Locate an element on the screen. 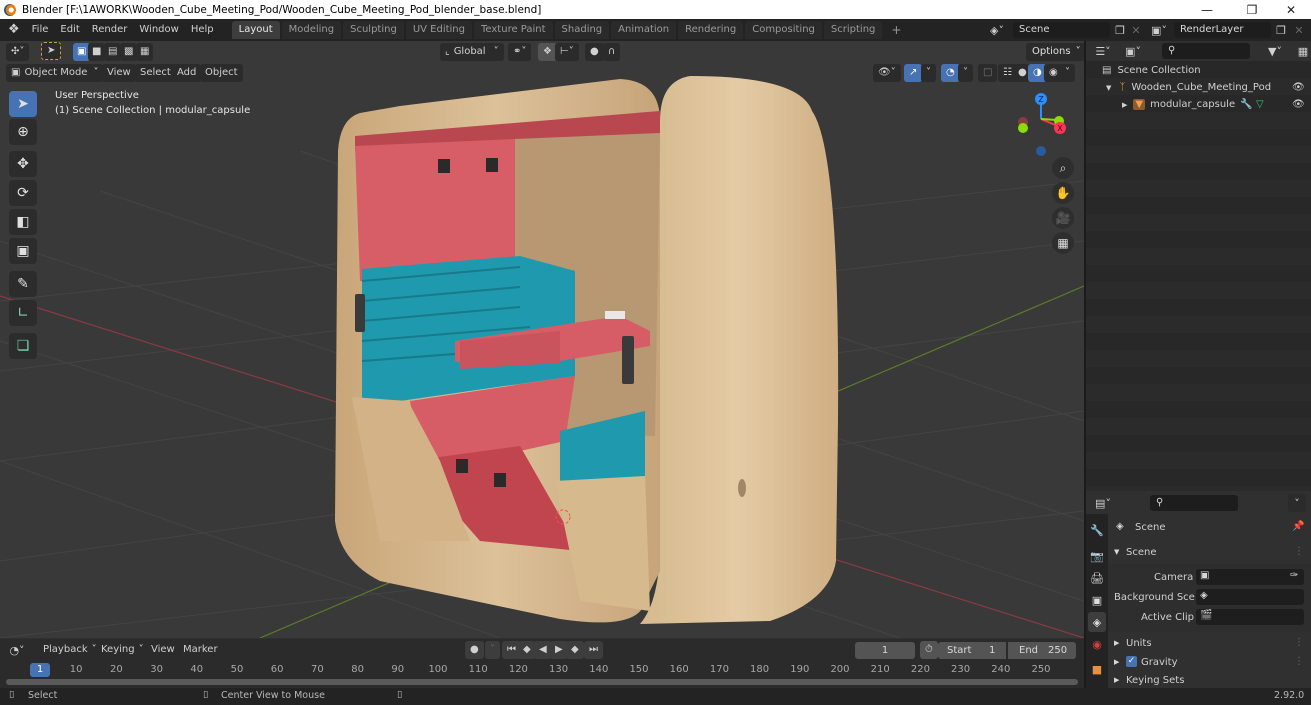 This screenshot has width=1311, height=705. camera-field: ▣ ✑ is located at coordinates (1250, 577).